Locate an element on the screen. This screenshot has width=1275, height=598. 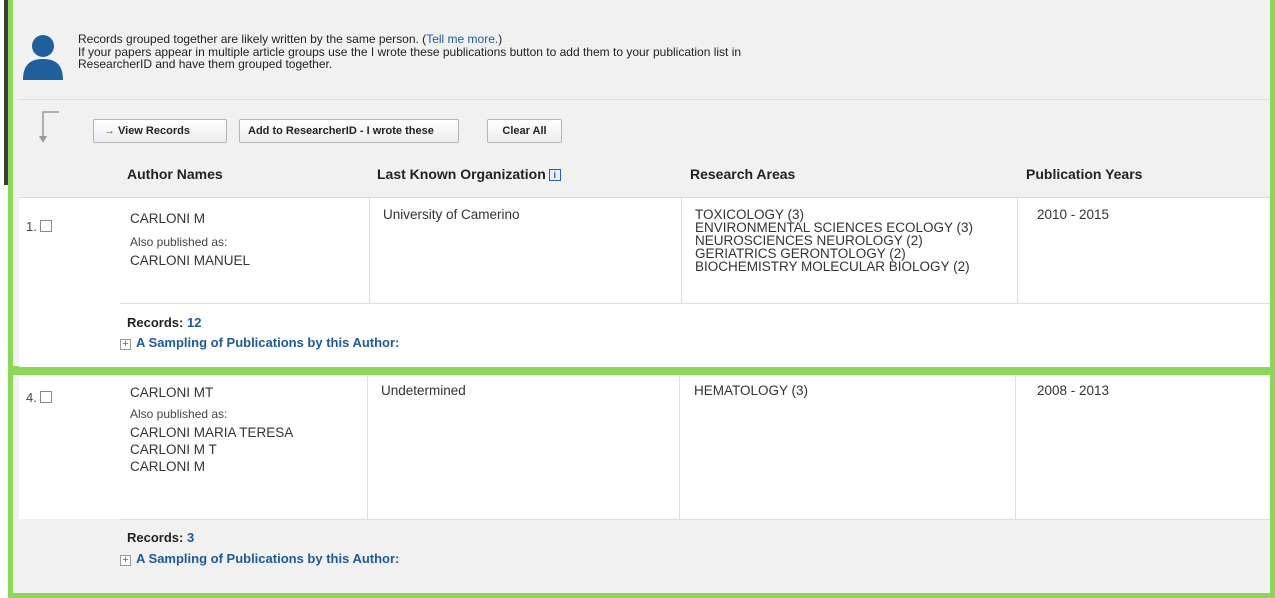
records-count: Records: 12 is located at coordinates (164, 322).